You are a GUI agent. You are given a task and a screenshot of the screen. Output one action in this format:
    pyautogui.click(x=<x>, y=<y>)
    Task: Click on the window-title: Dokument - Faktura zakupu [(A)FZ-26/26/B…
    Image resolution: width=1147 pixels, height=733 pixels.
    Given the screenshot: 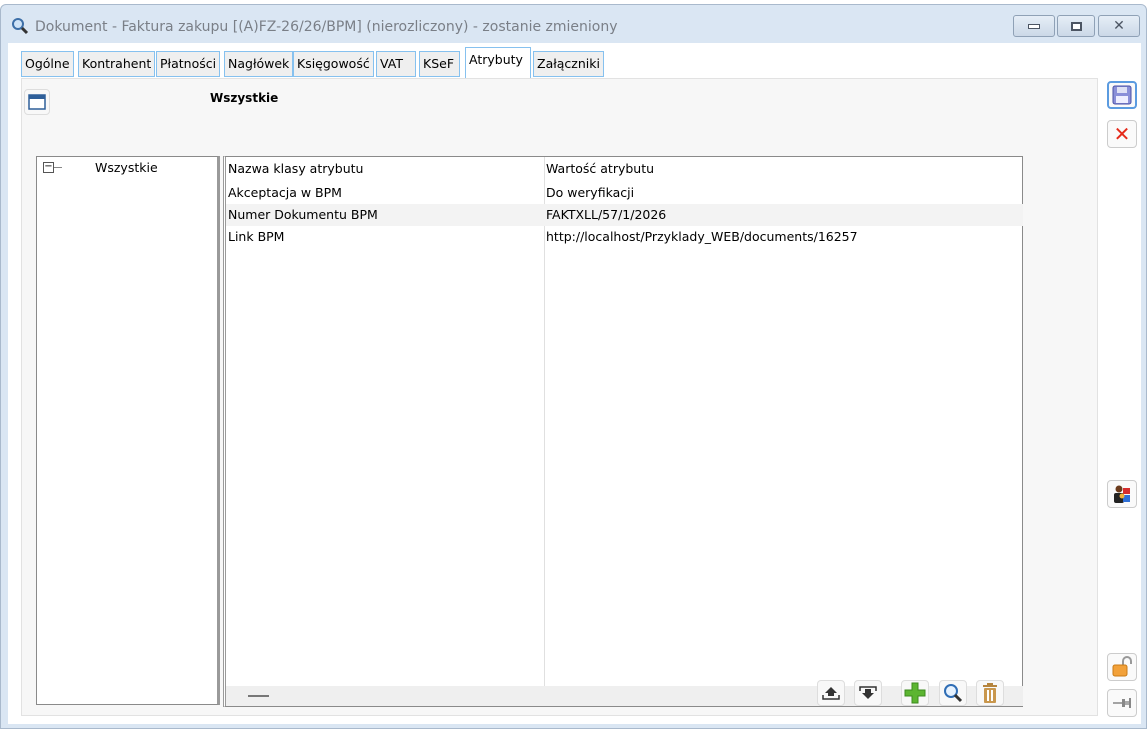 What is the action you would take?
    pyautogui.click(x=326, y=27)
    